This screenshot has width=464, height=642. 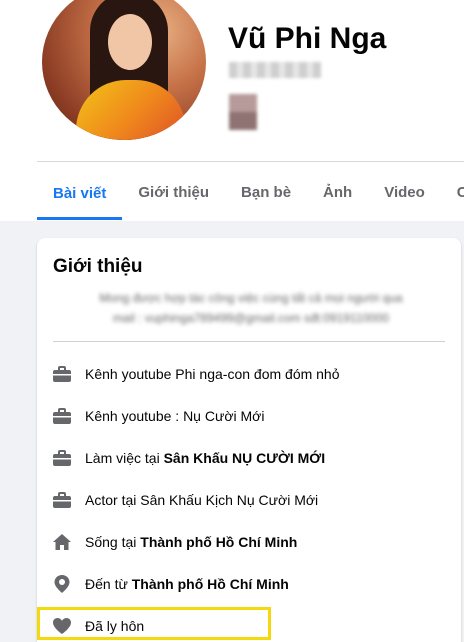 I want to click on tab-checkins: Che, so click(x=452, y=192).